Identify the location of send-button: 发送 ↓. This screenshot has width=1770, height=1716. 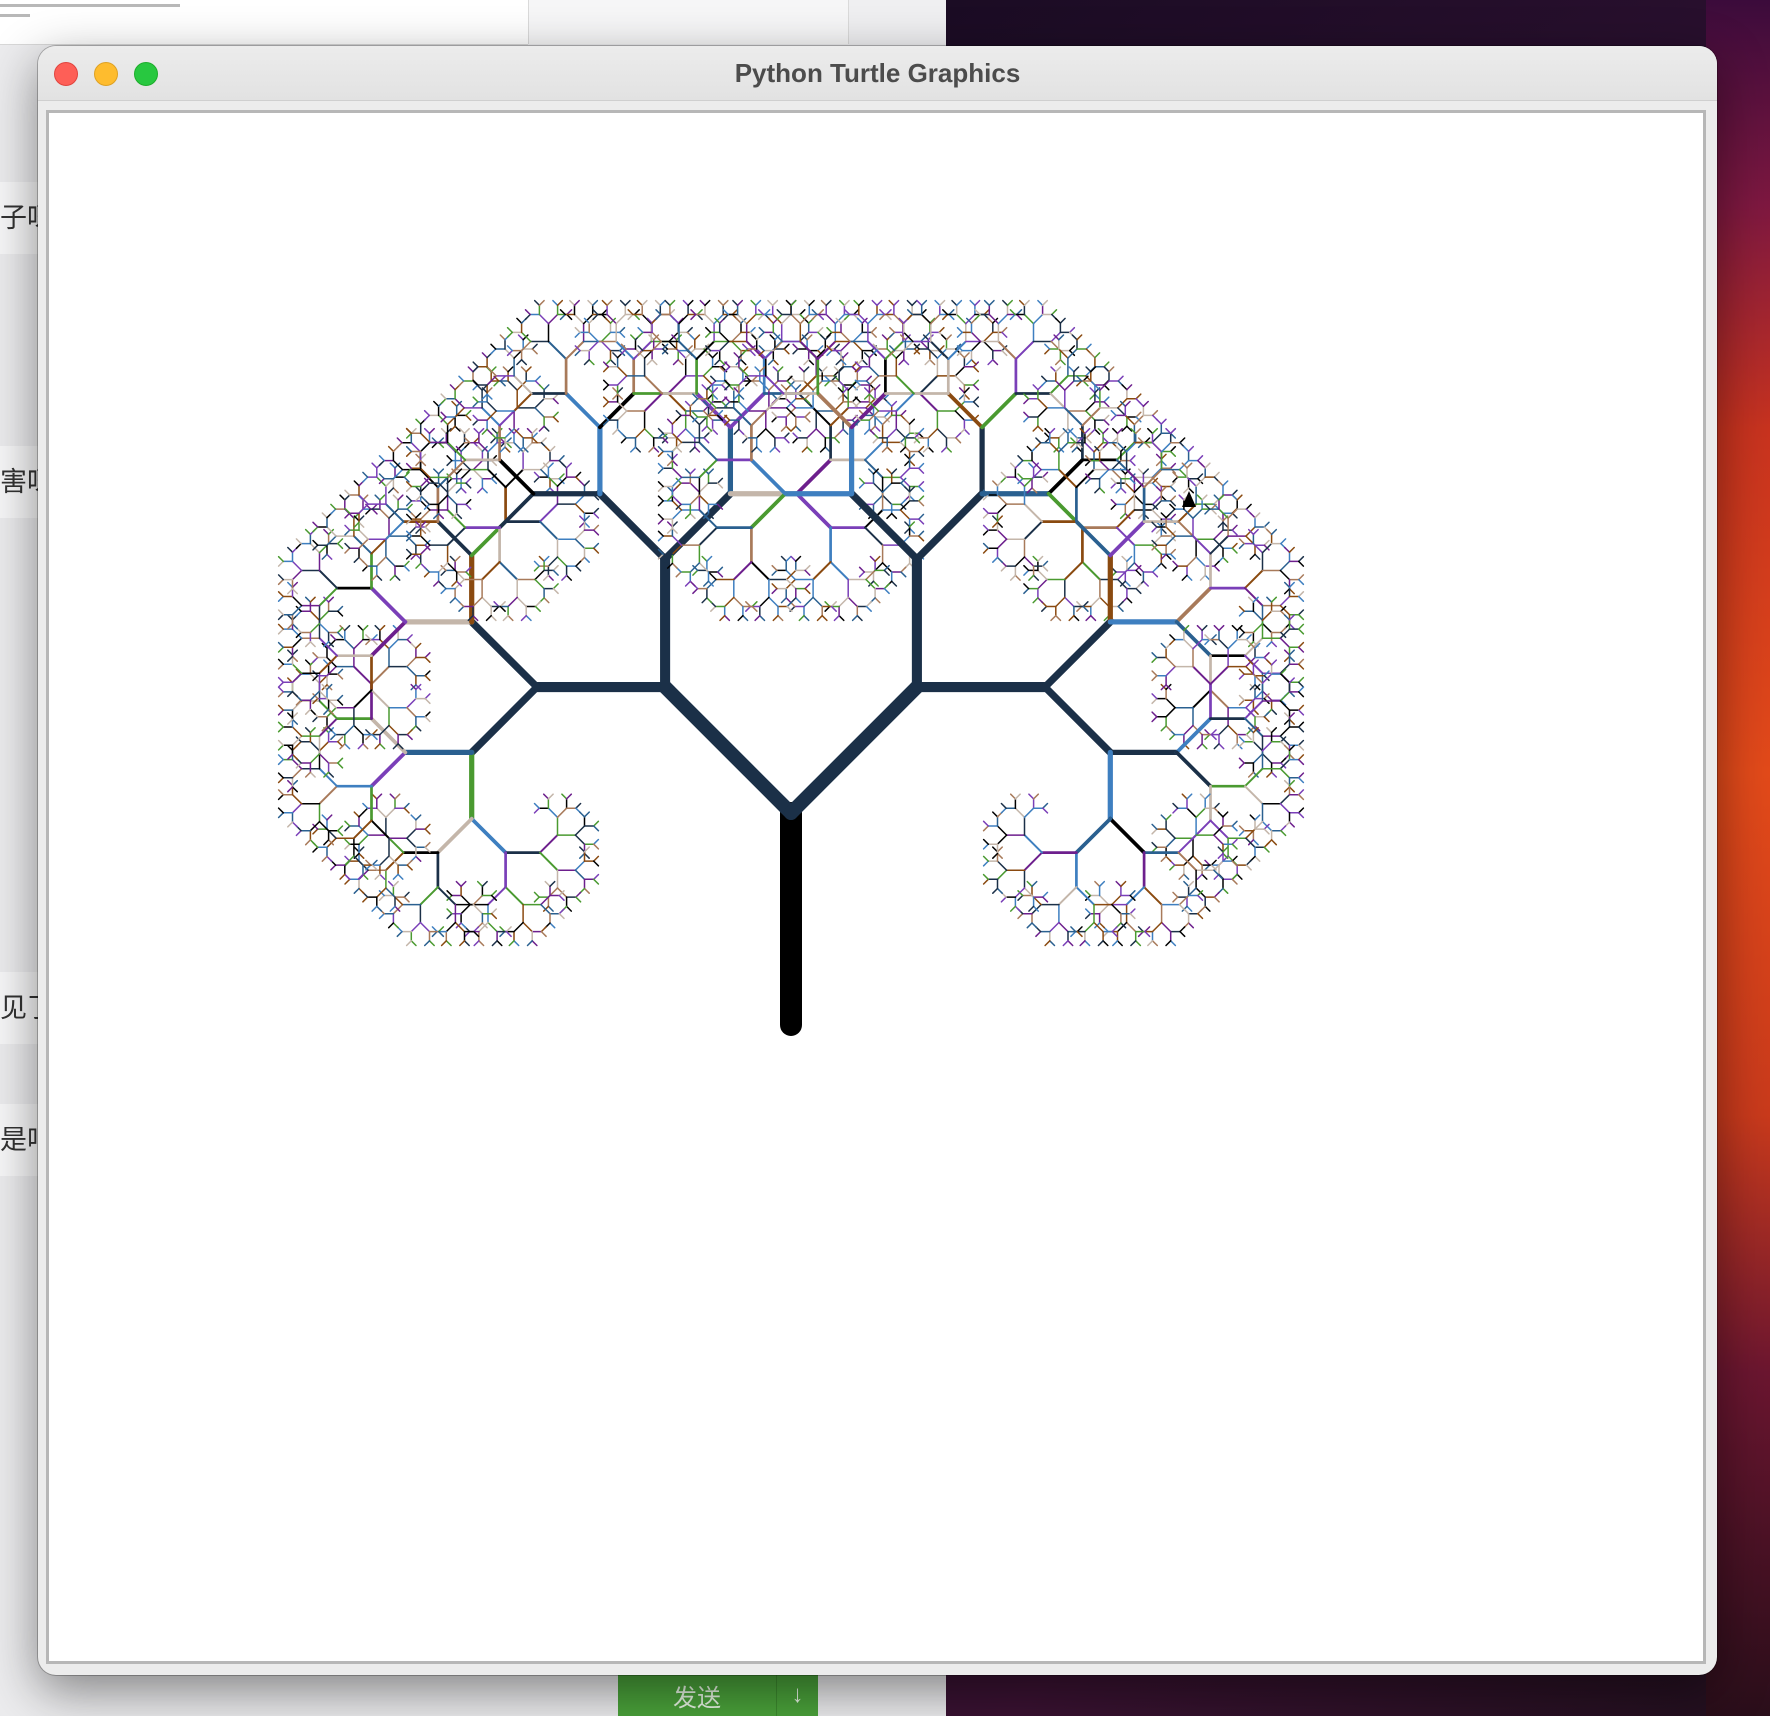
(718, 1695).